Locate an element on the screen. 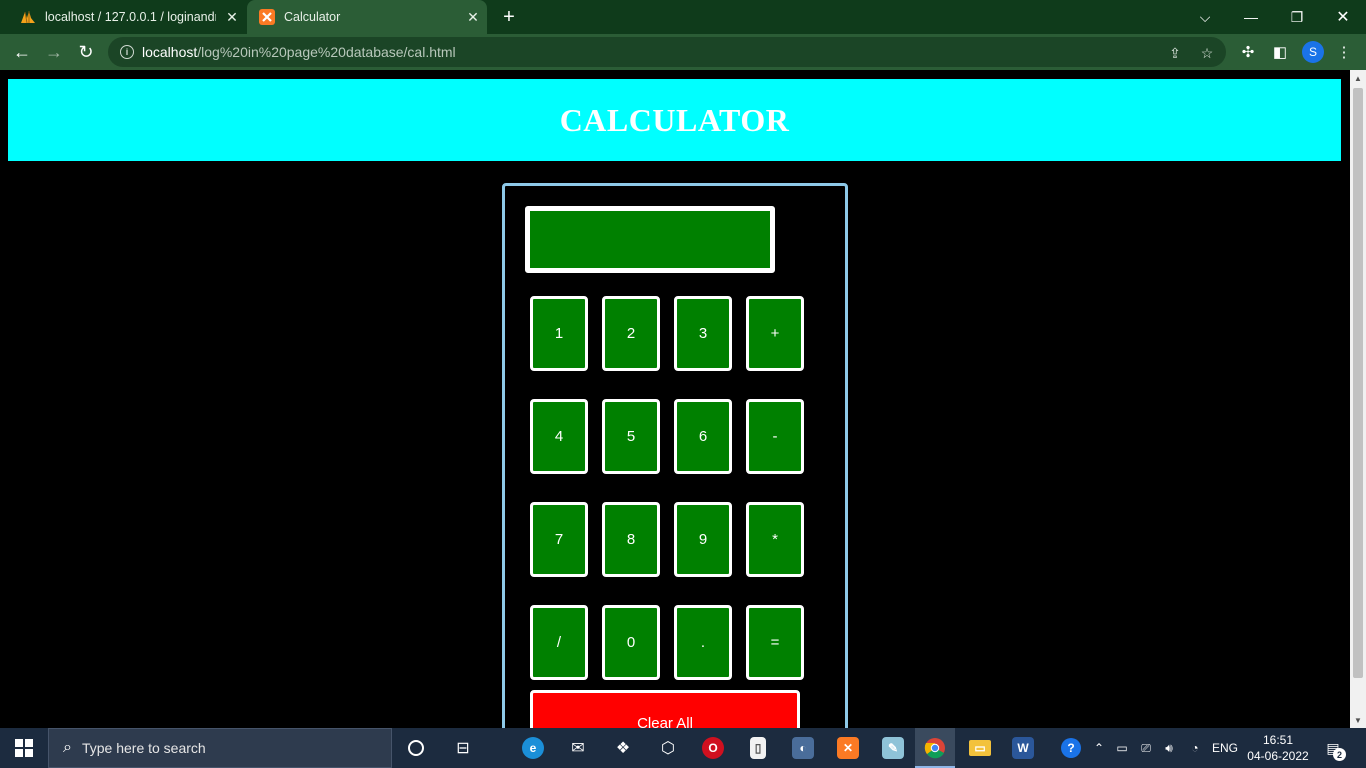 This screenshot has width=1366, height=768. page-title: CALCULATOR is located at coordinates (674, 119).